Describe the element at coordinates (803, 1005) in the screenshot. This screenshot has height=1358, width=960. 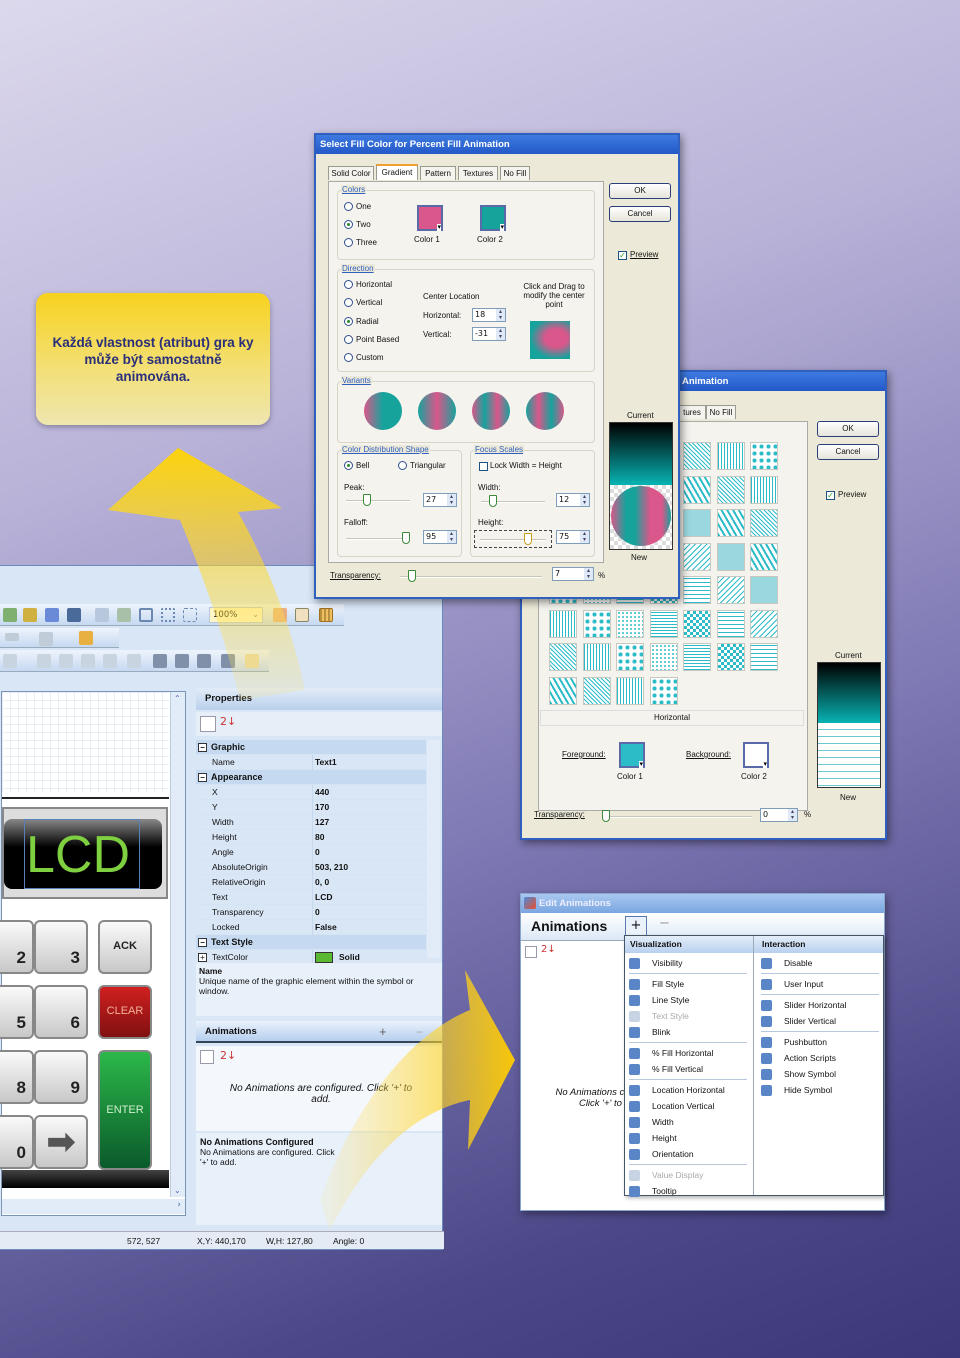
I see `menu-item-slider-horizontal: Slider Horizontal` at that location.